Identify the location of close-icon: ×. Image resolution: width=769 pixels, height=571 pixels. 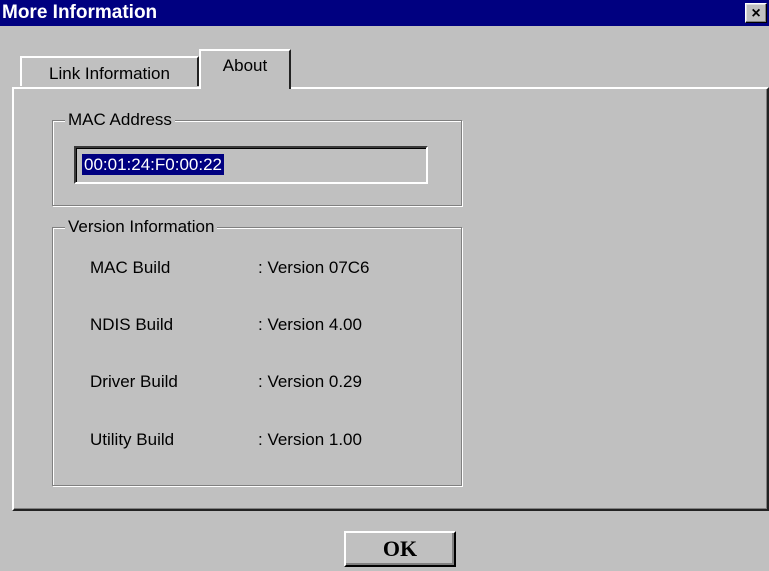
(756, 13).